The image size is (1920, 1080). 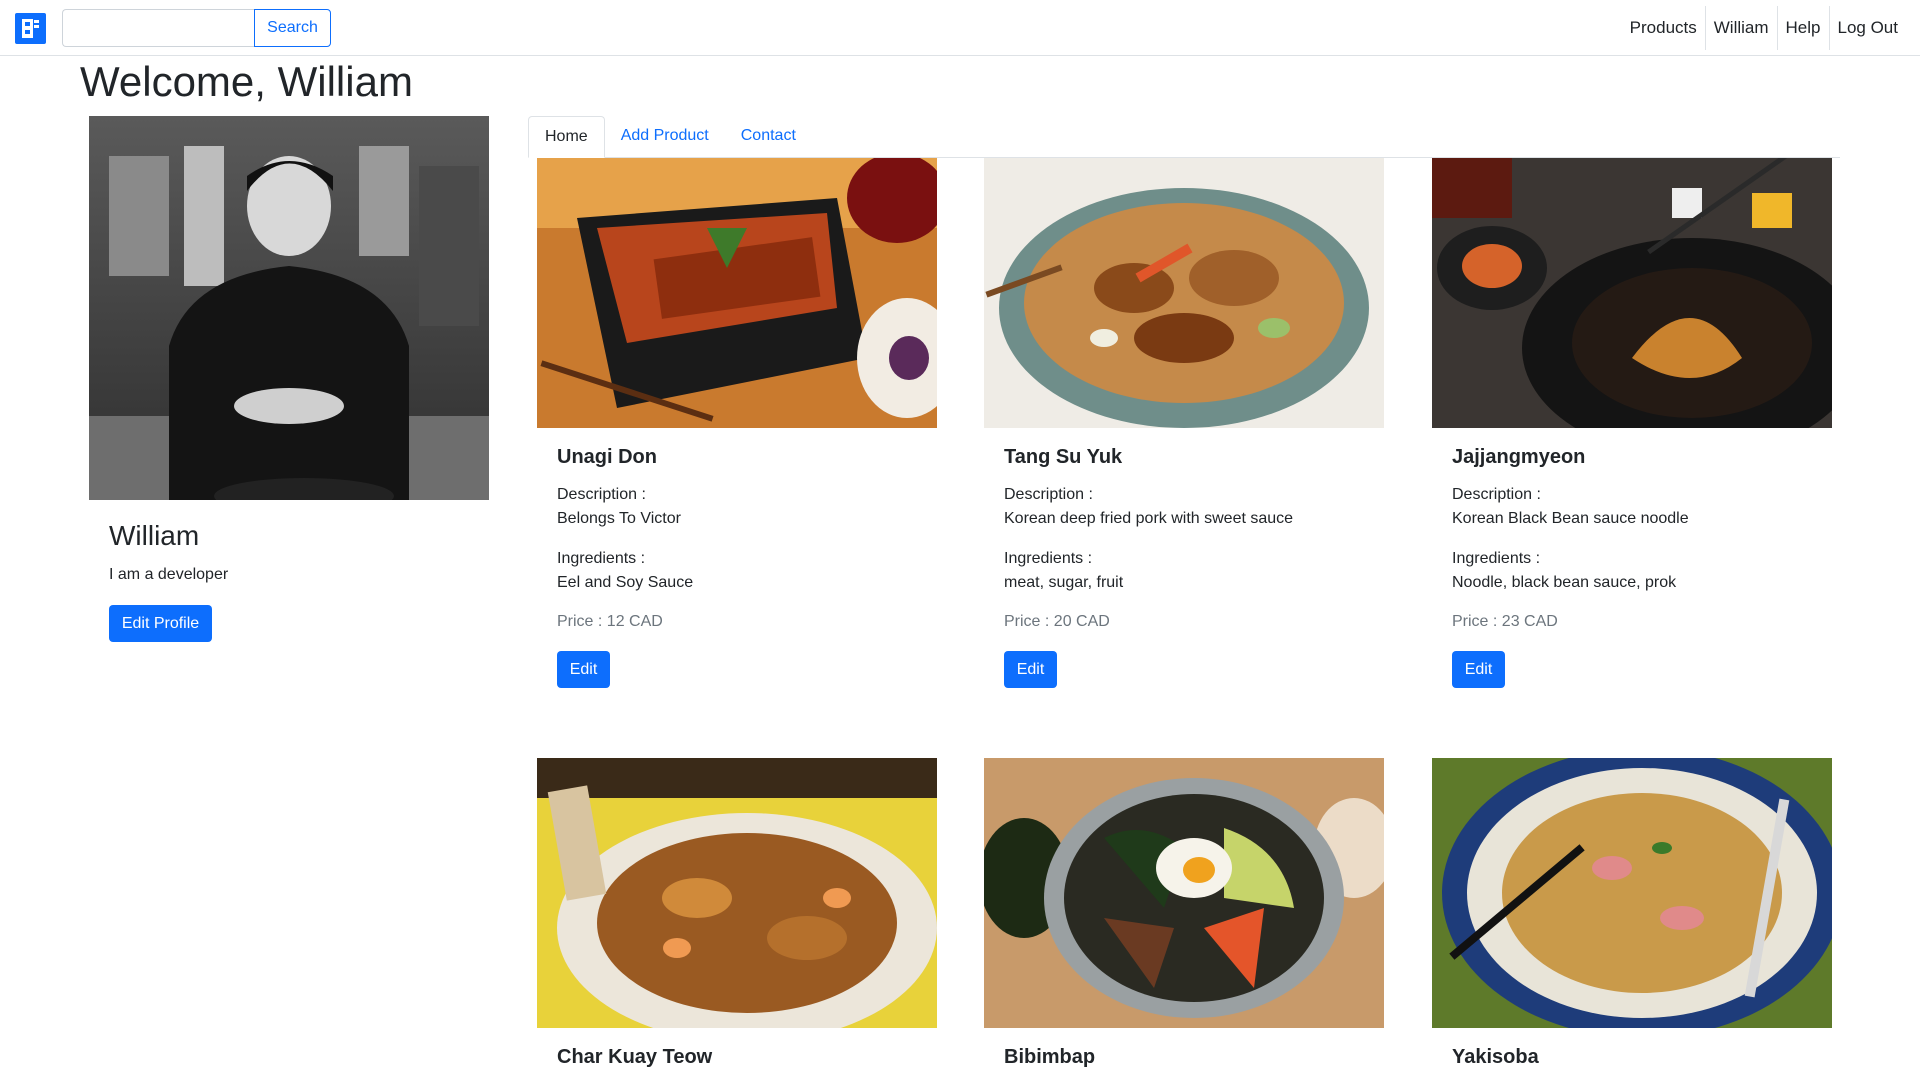 I want to click on product-title: Tang Su Yuk, so click(x=1063, y=457).